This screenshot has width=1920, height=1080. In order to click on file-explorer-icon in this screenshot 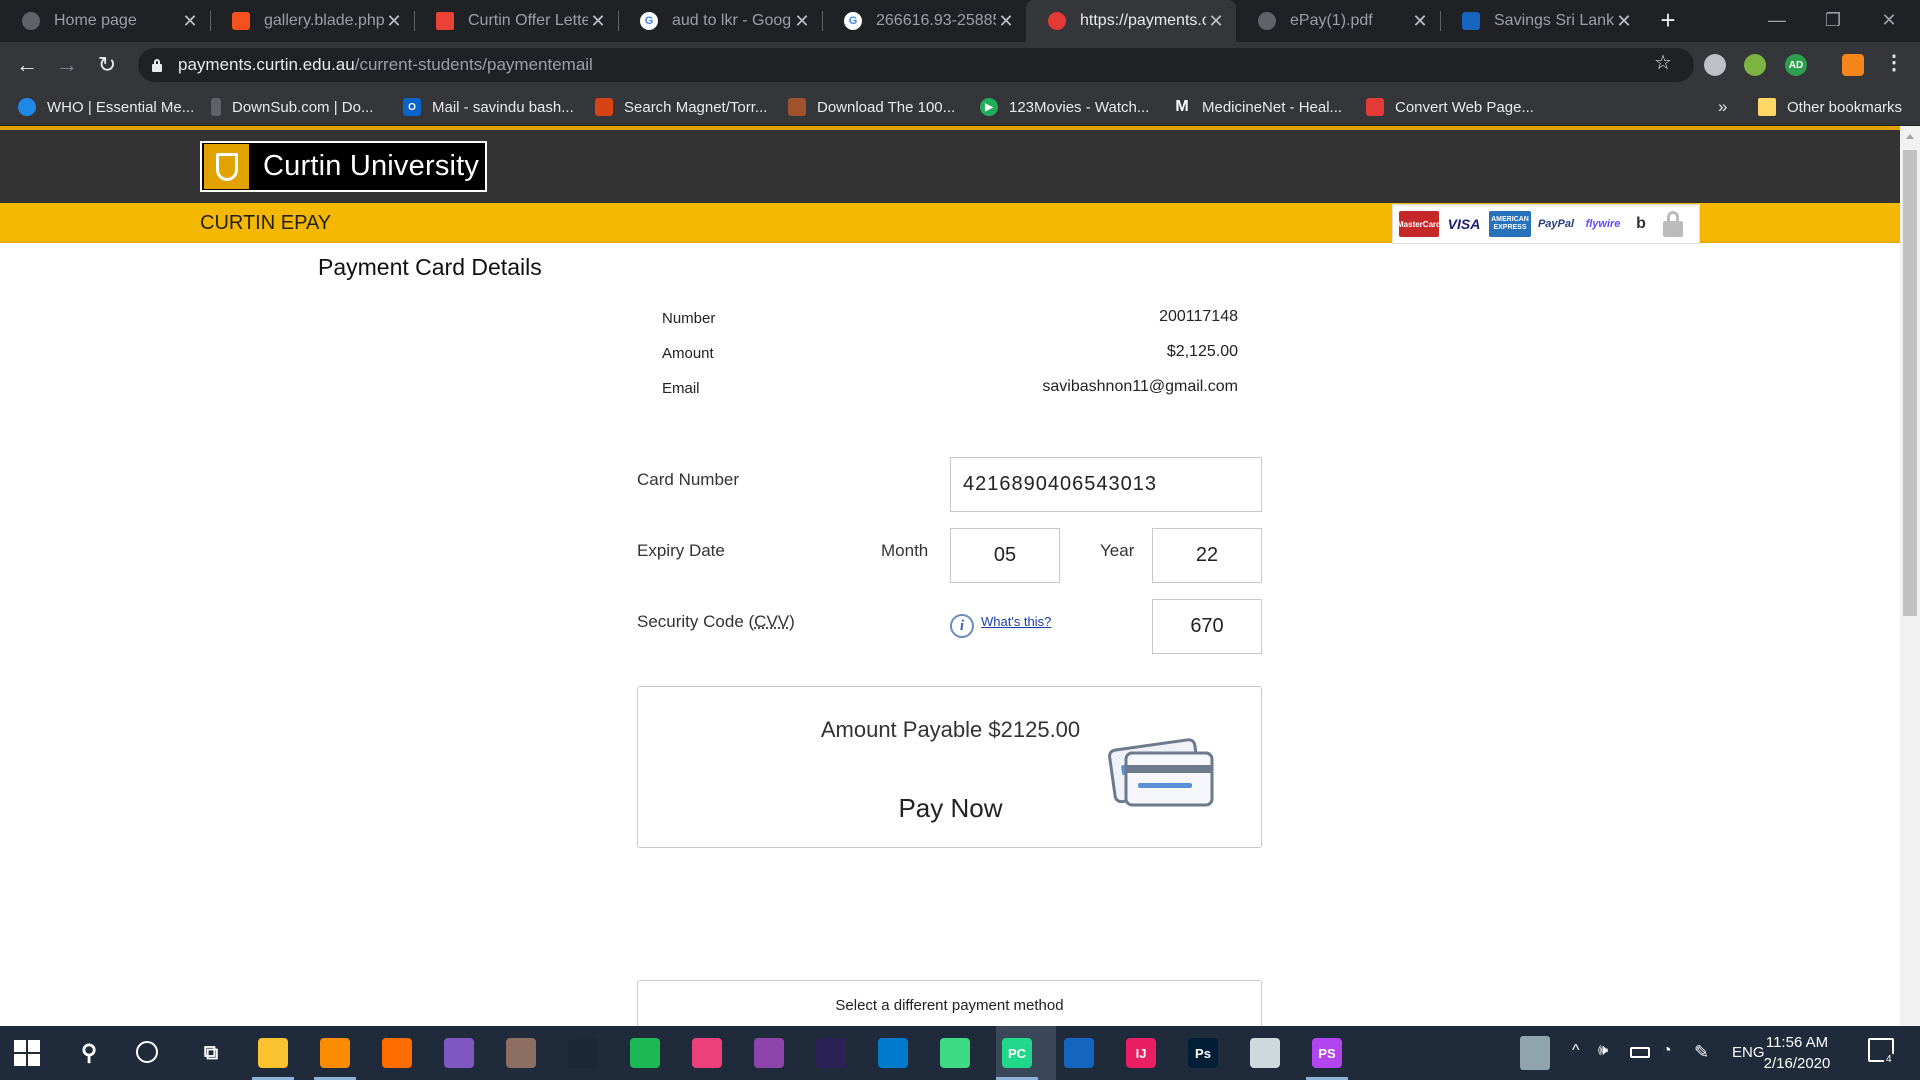, I will do `click(273, 1053)`.